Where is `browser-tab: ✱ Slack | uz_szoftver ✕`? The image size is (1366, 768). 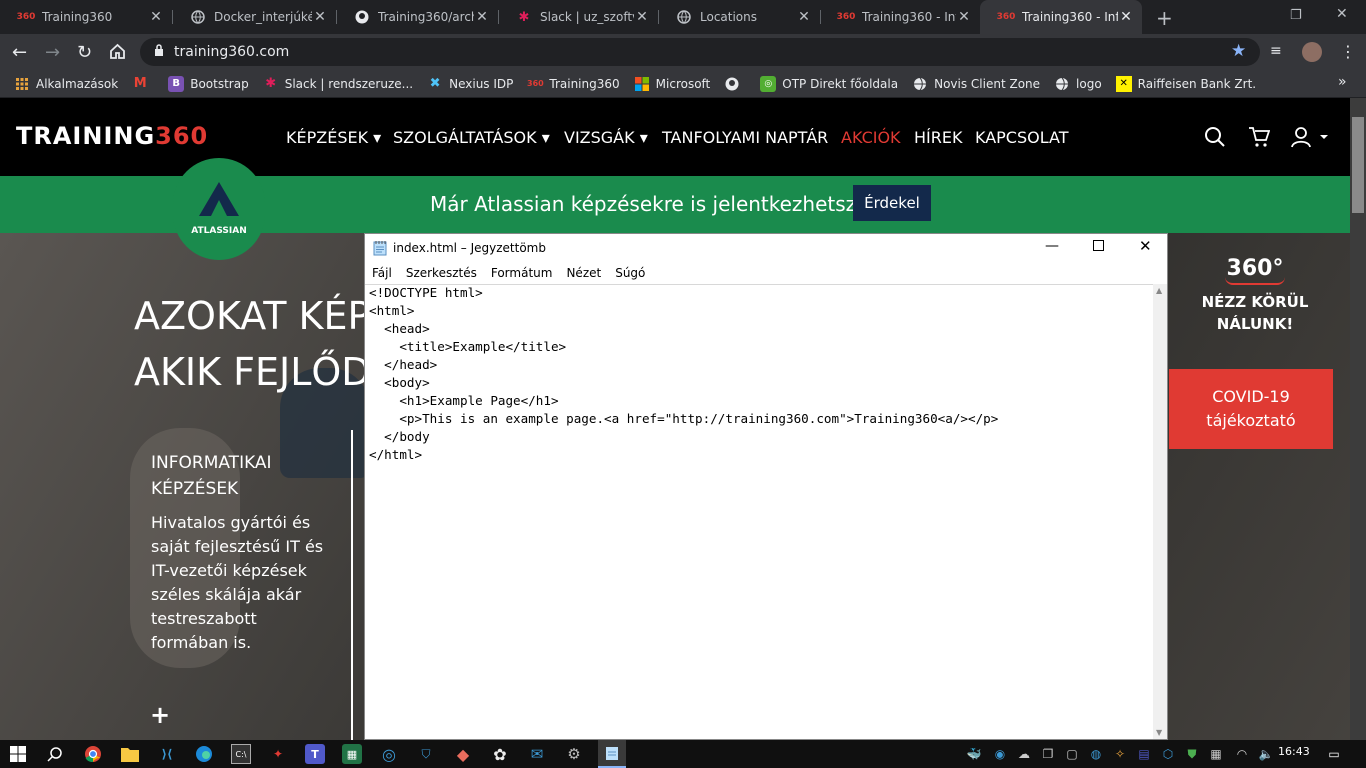
browser-tab: ✱ Slack | uz_szoftver ✕ is located at coordinates (578, 17).